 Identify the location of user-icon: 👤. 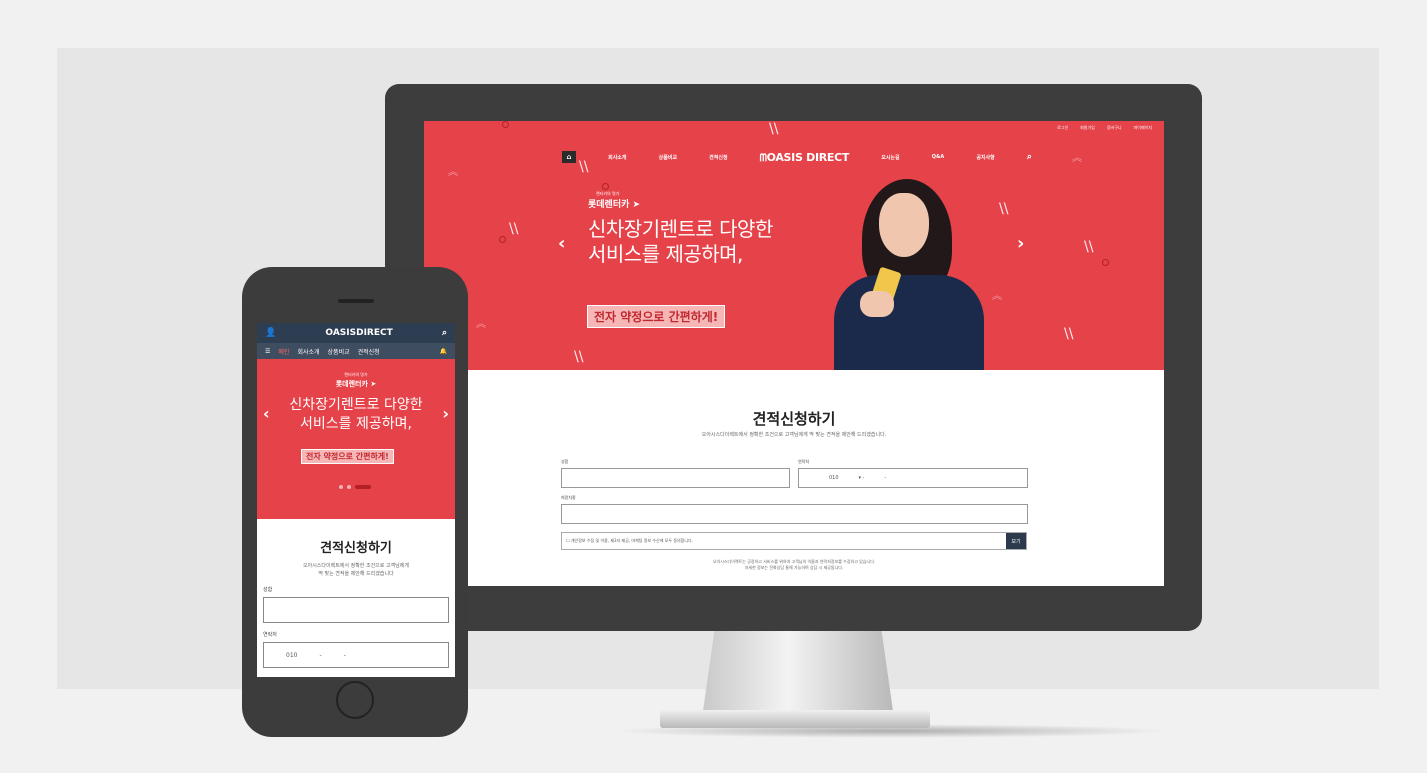
(270, 333).